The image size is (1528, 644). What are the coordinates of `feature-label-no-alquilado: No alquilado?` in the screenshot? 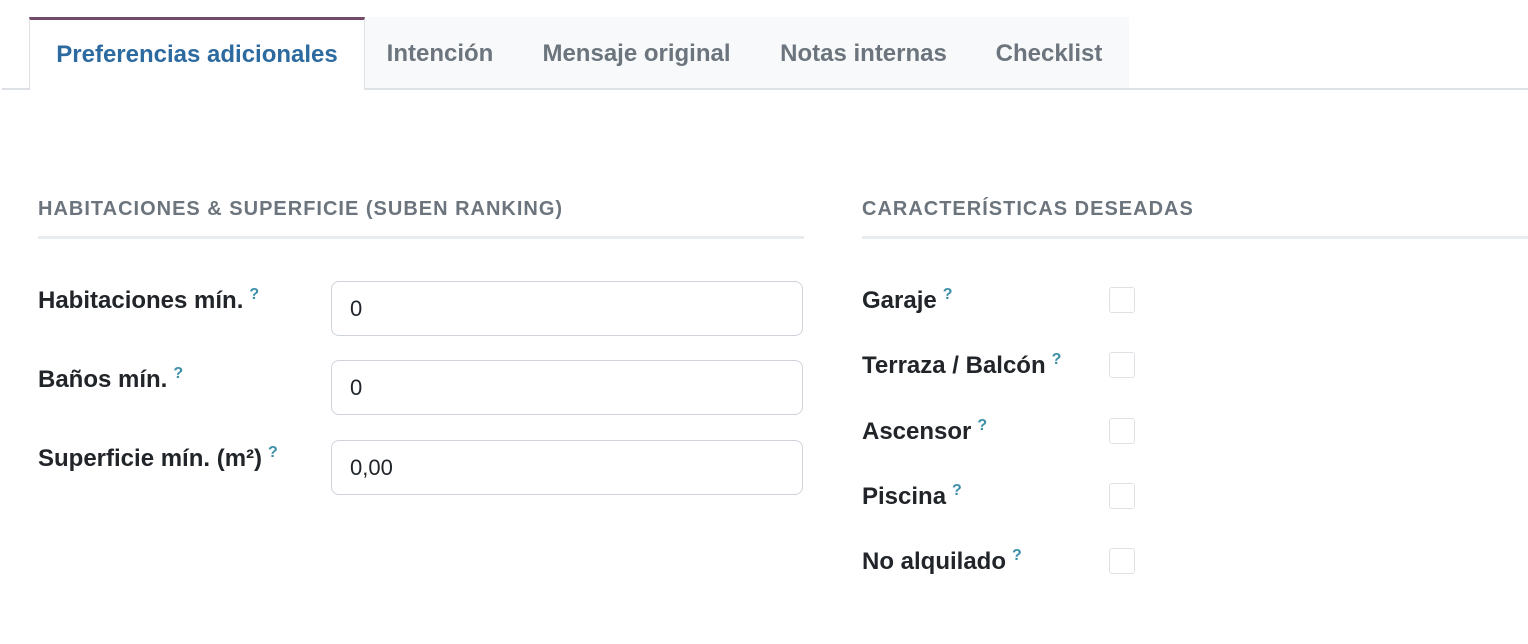 It's located at (942, 561).